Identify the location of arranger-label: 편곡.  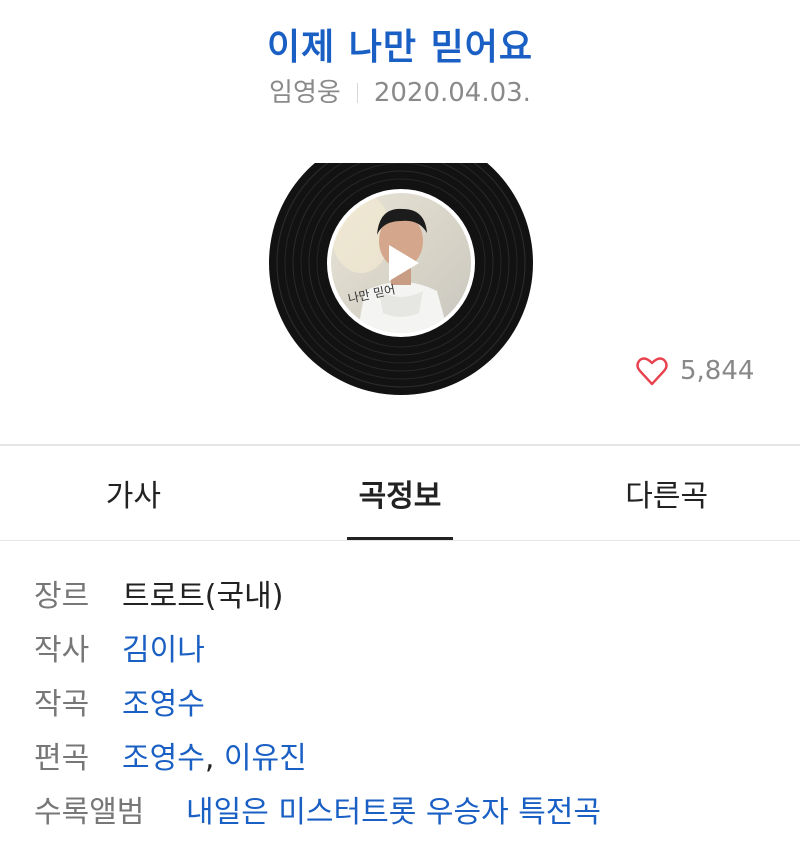
(62, 758).